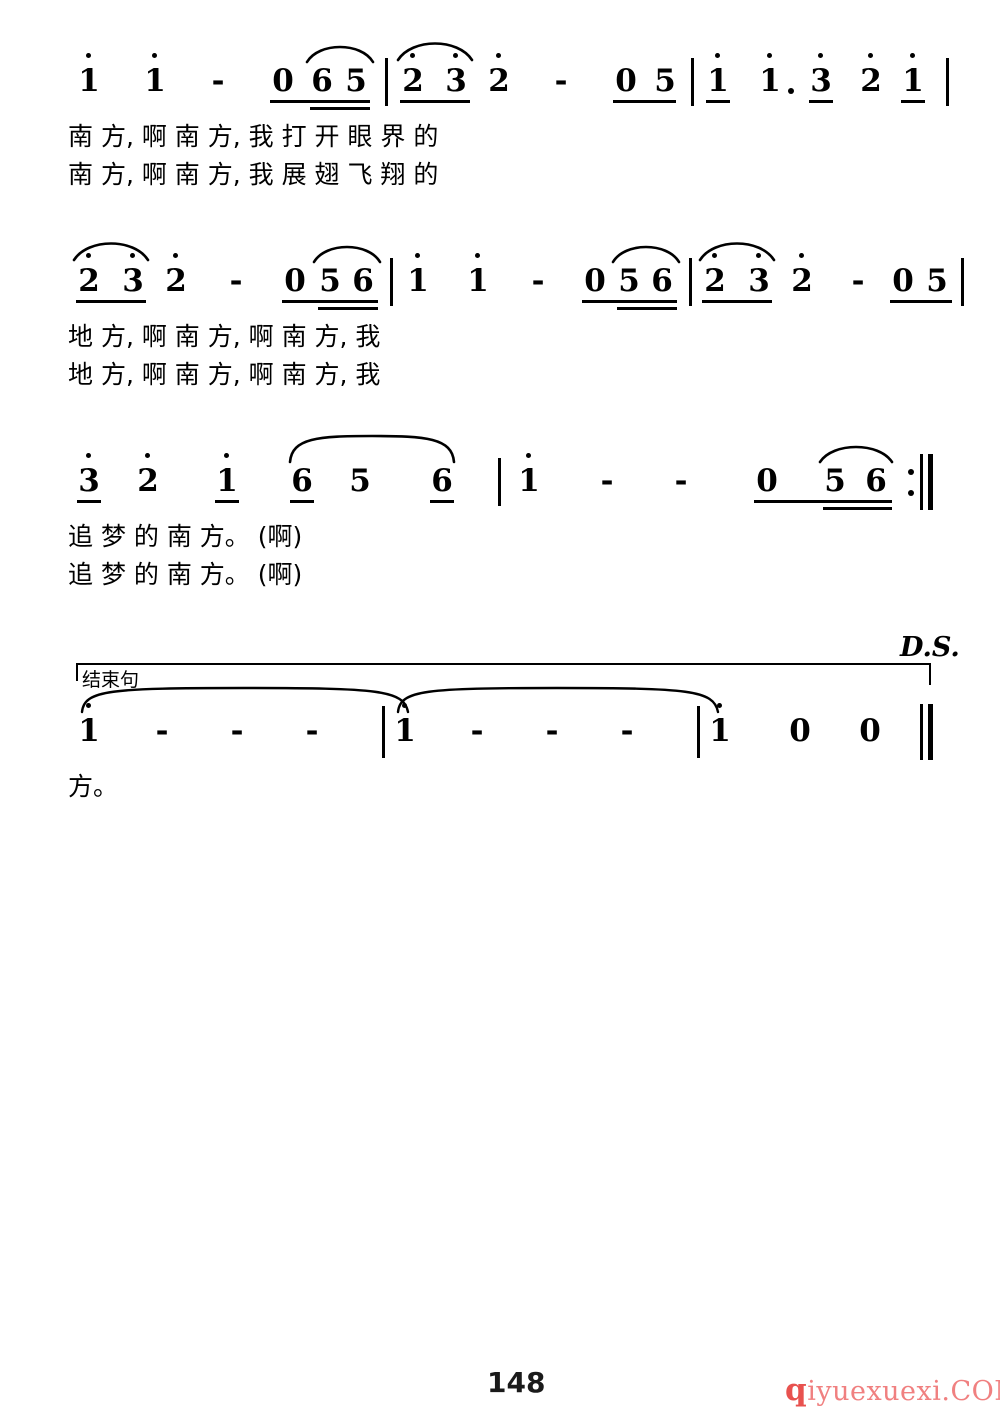 The width and height of the screenshot is (1000, 1427). What do you see at coordinates (224, 336) in the screenshot?
I see `lyrics-verse-1: 地 方, 啊 南 方, 啊 南 方, 我` at bounding box center [224, 336].